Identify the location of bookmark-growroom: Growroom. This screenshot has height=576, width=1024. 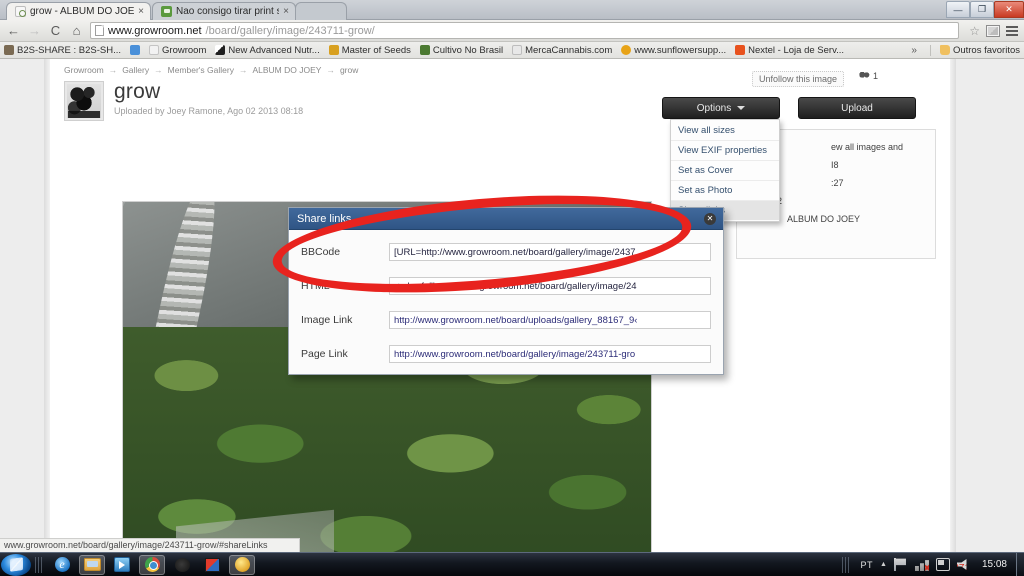
(177, 50).